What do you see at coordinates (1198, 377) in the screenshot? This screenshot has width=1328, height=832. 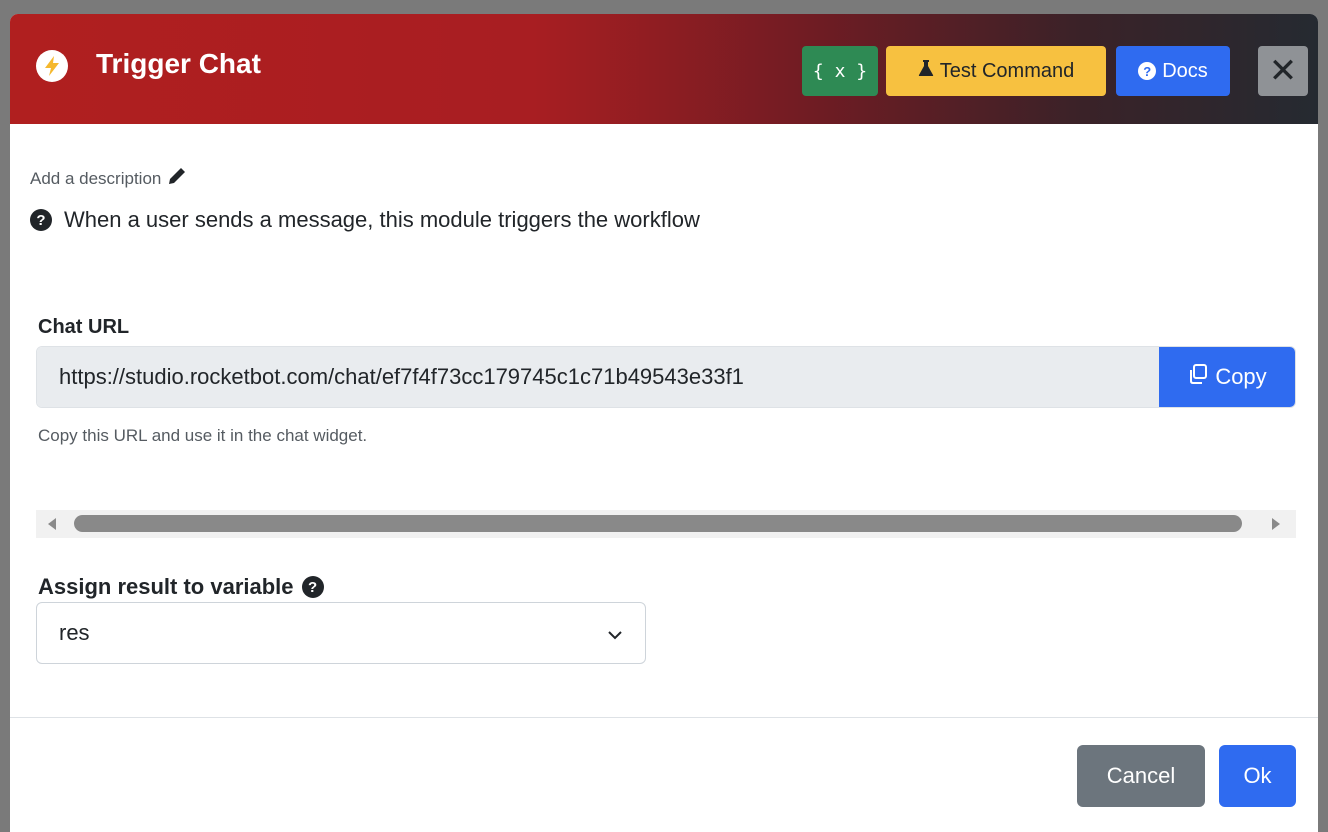 I see `copy-icon` at bounding box center [1198, 377].